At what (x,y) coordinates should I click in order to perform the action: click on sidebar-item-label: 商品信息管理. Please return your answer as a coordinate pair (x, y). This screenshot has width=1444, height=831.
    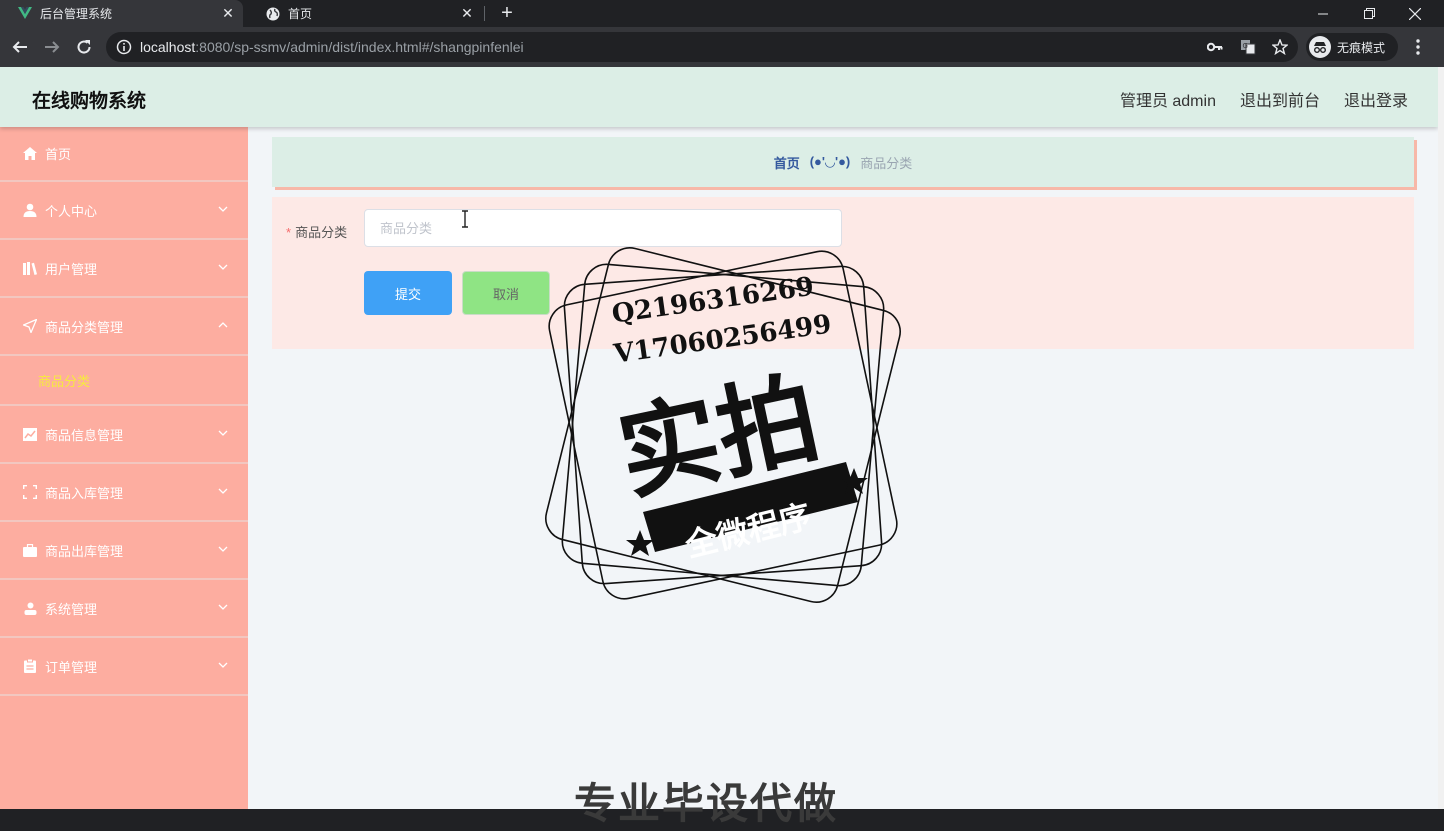
    Looking at the image, I should click on (84, 435).